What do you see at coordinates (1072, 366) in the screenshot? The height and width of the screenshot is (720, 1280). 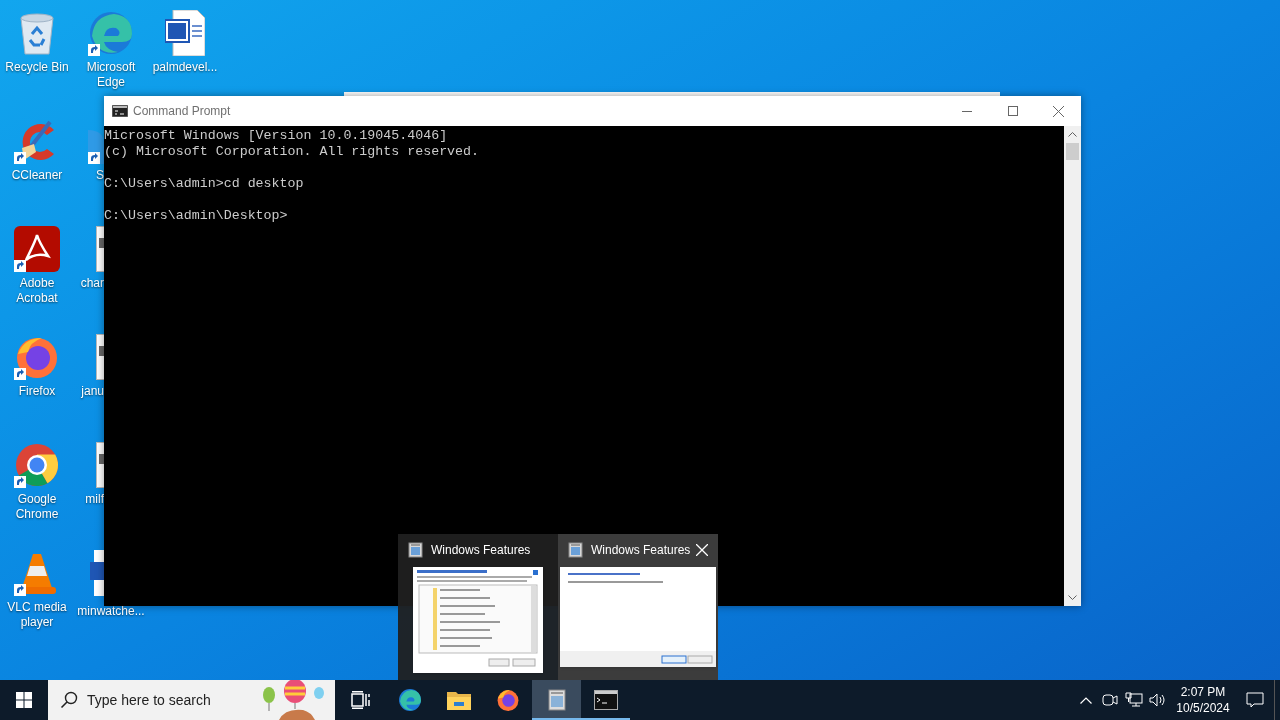 I see `scrollbar` at bounding box center [1072, 366].